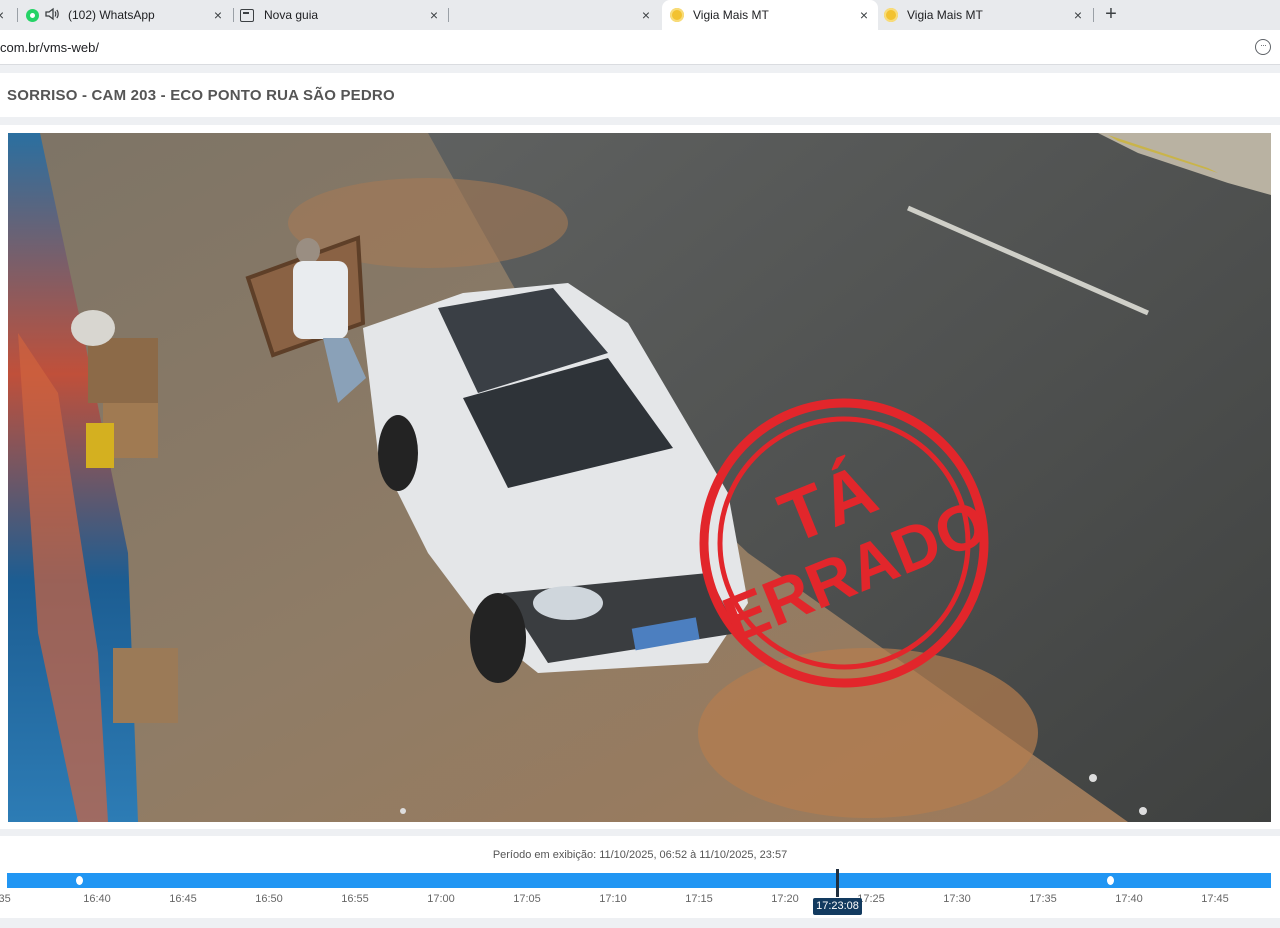  What do you see at coordinates (320, 300) in the screenshot?
I see `person-shirt` at bounding box center [320, 300].